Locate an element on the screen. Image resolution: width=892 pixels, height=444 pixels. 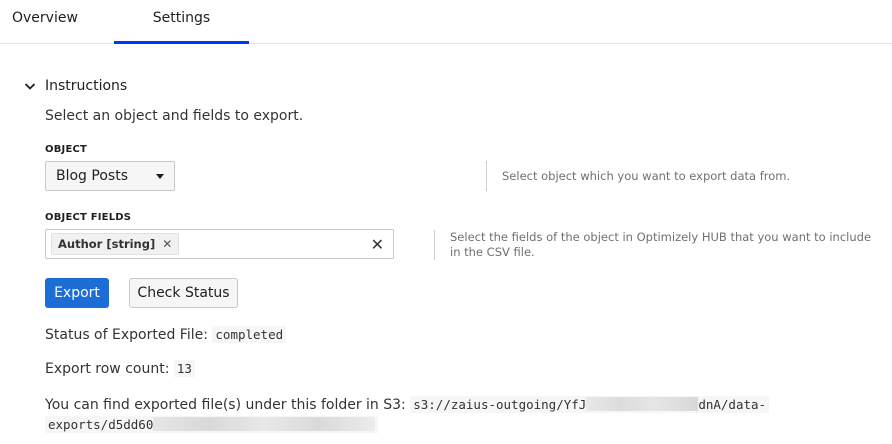
status-value: completed is located at coordinates (249, 334).